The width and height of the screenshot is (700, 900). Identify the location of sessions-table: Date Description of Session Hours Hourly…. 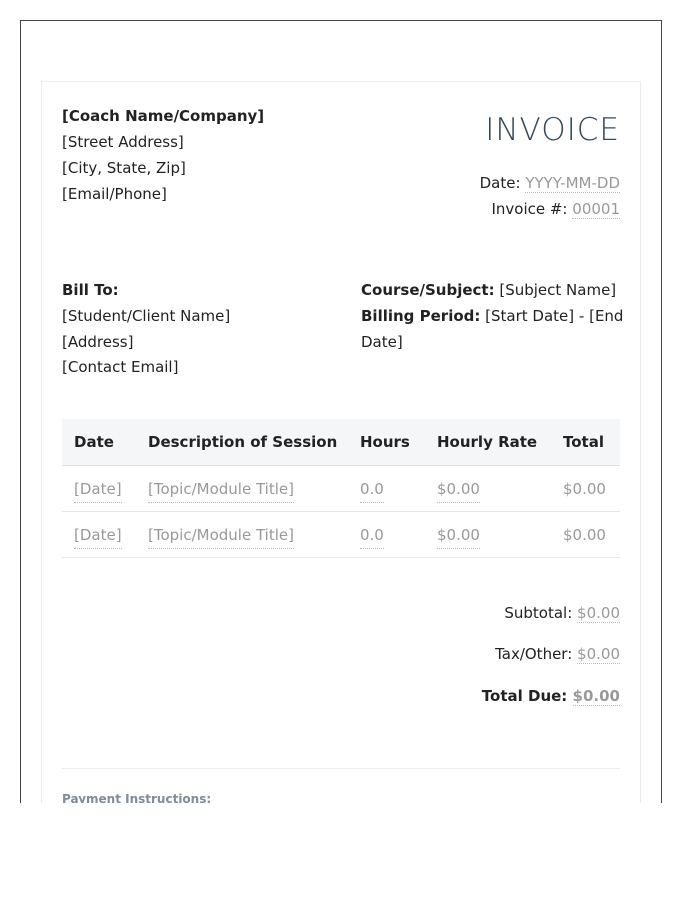
(341, 488).